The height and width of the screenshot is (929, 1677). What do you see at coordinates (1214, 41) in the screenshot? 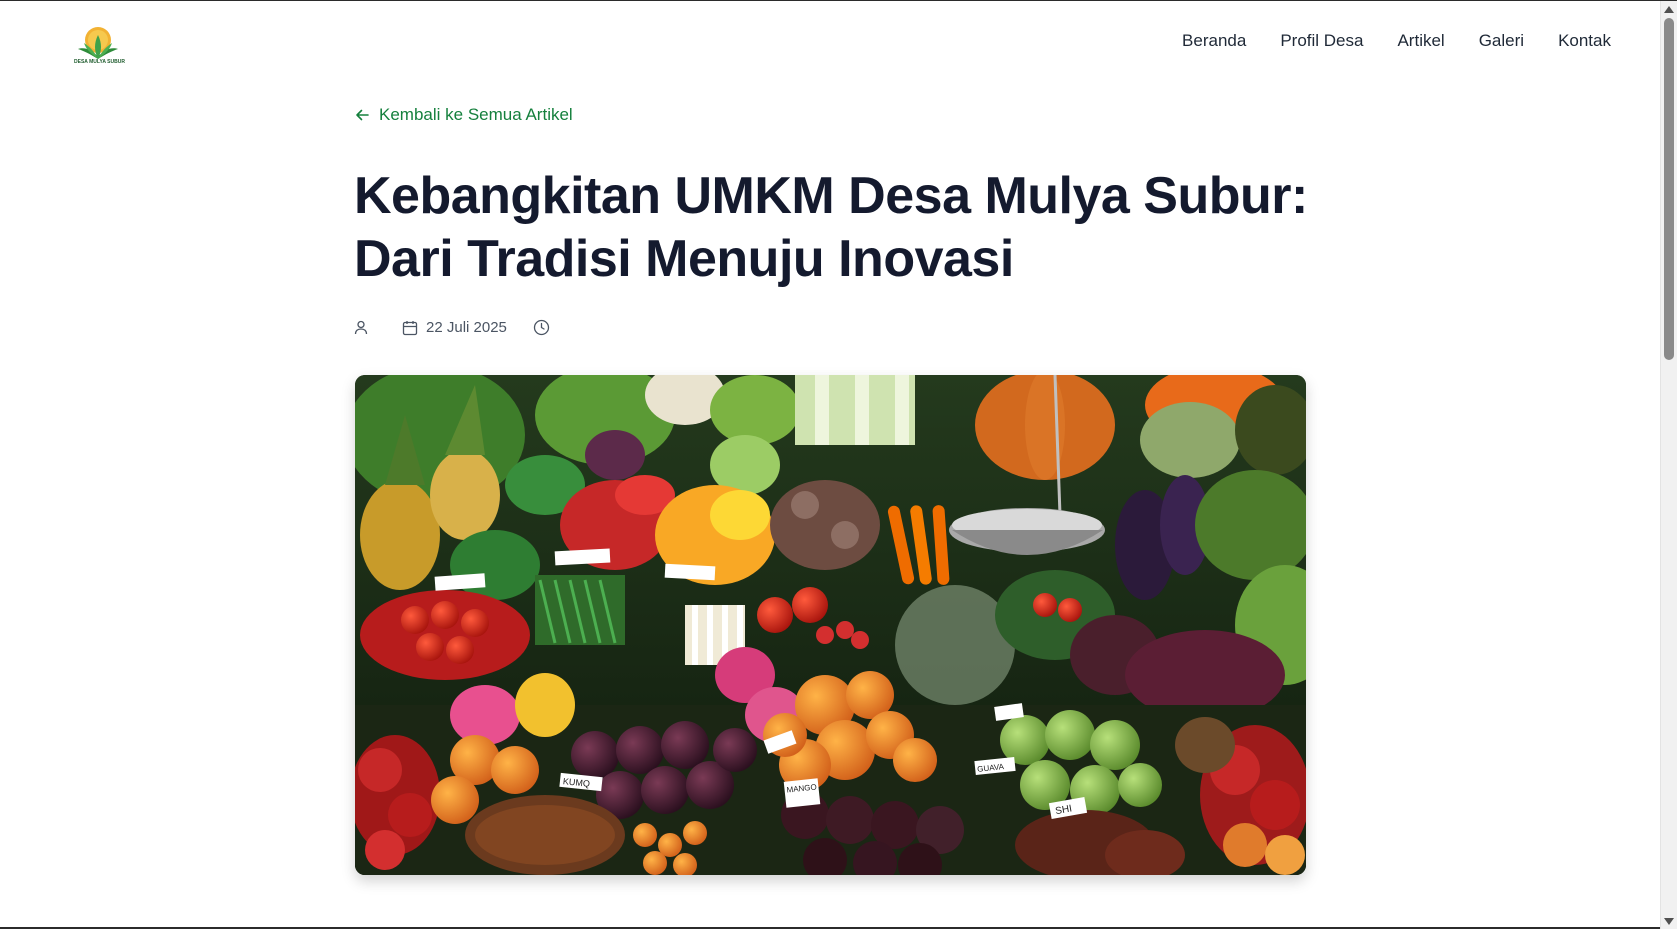
I see `nav-beranda: Beranda` at bounding box center [1214, 41].